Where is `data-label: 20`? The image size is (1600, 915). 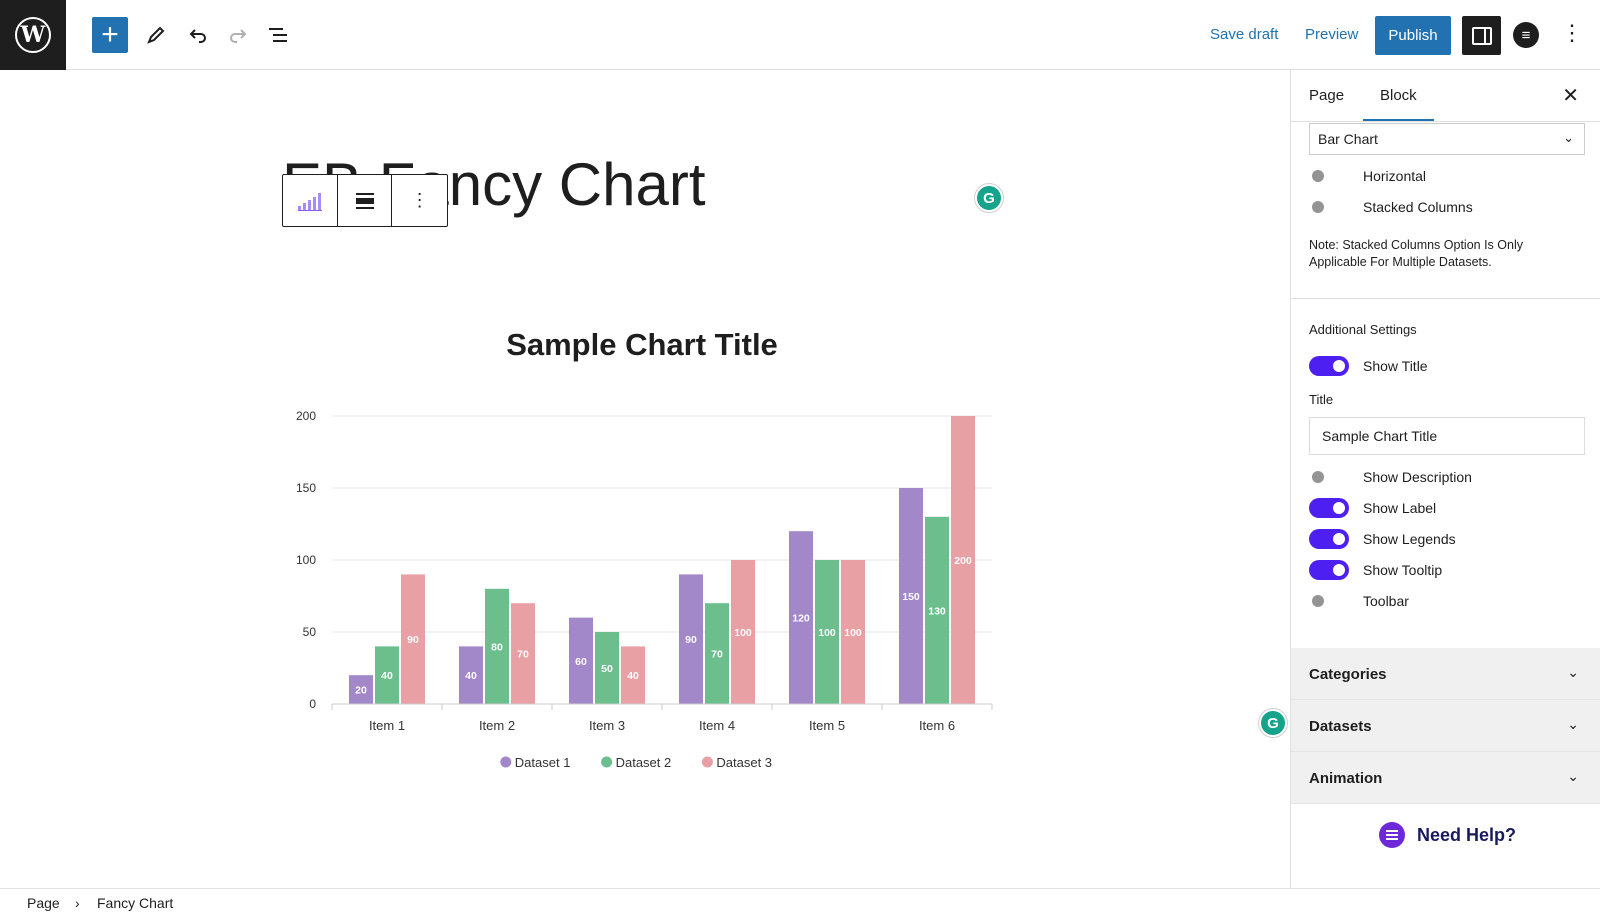 data-label: 20 is located at coordinates (361, 691).